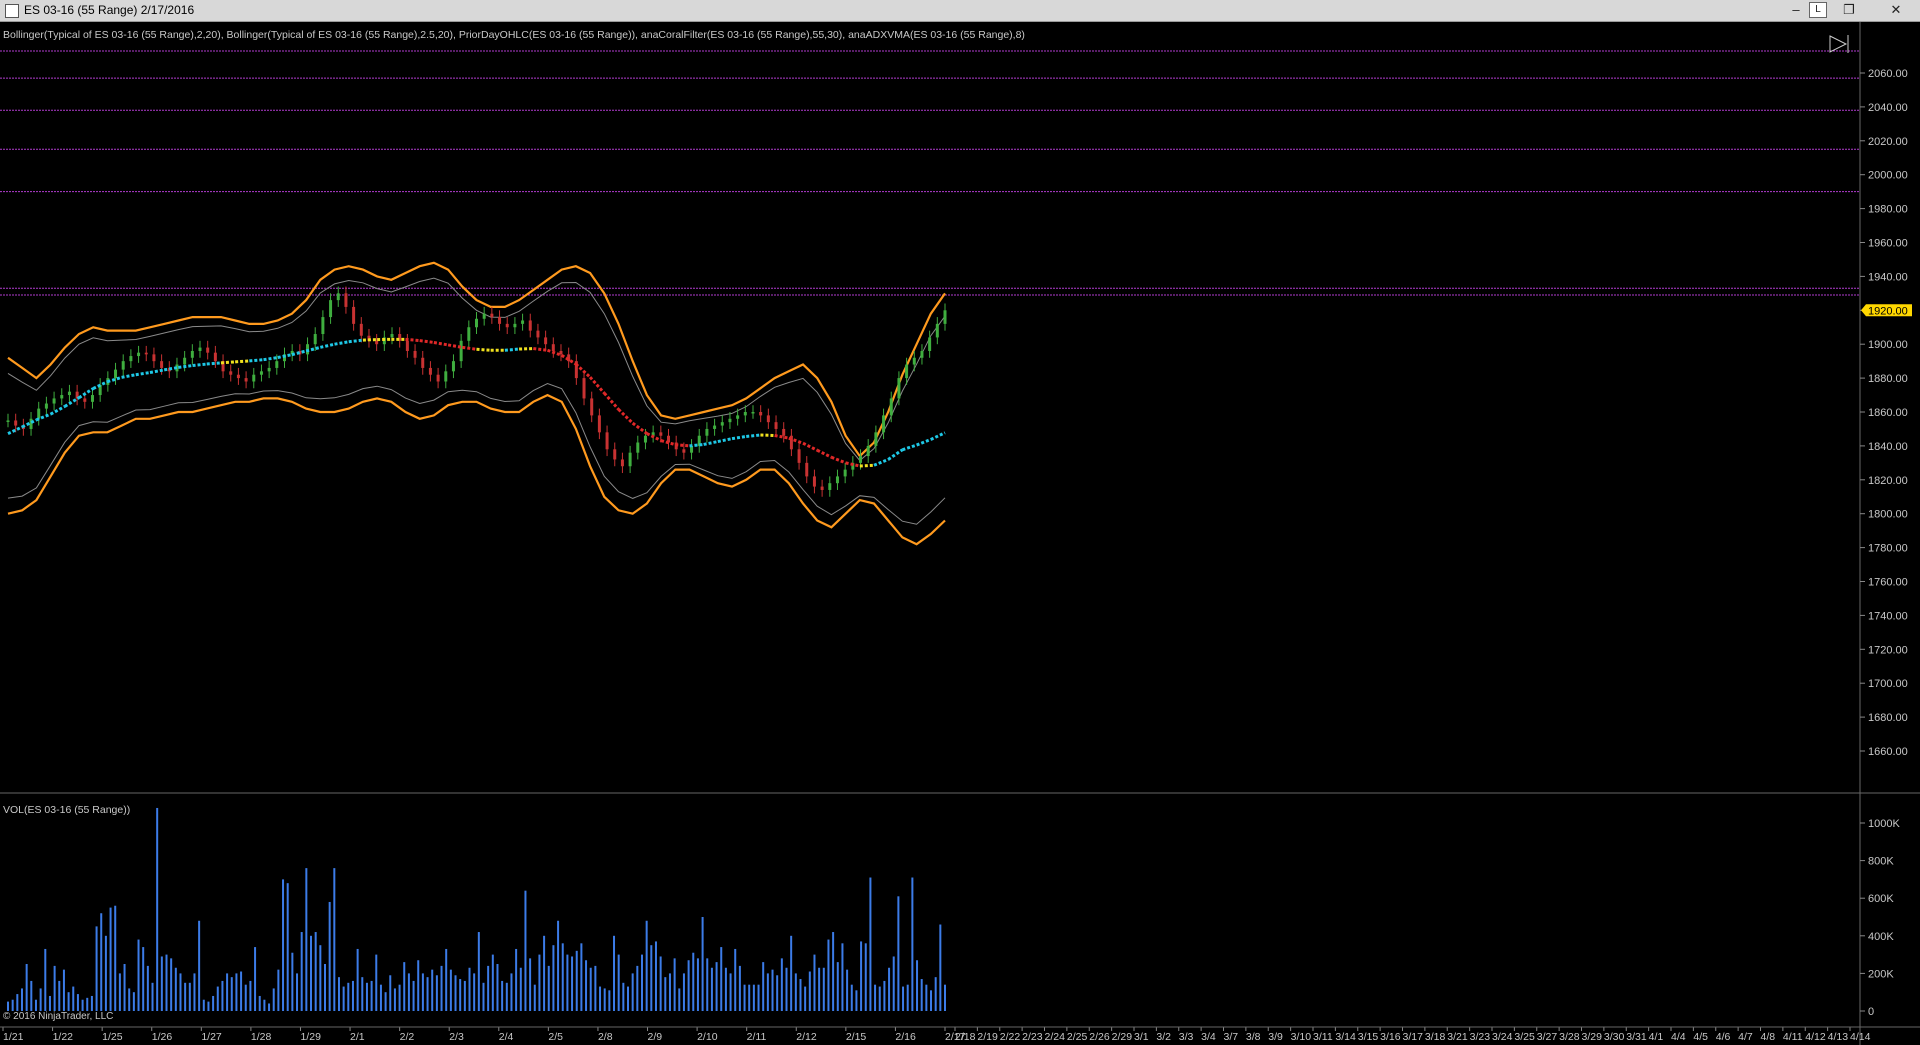 This screenshot has height=1045, width=1920. What do you see at coordinates (1888, 413) in the screenshot?
I see `price-tick-label: 1860.00` at bounding box center [1888, 413].